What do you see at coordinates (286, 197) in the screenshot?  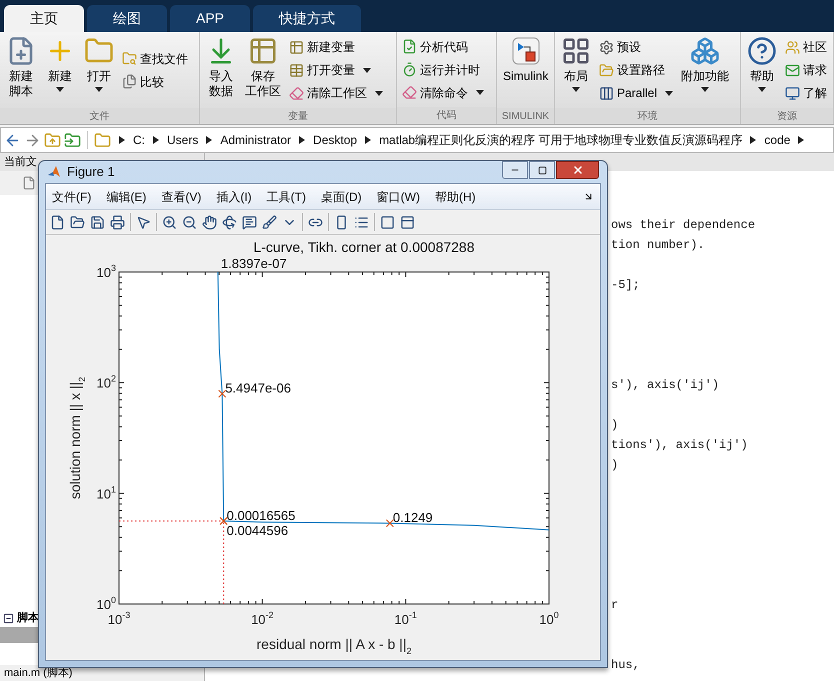 I see `menu-item: 工具(T)` at bounding box center [286, 197].